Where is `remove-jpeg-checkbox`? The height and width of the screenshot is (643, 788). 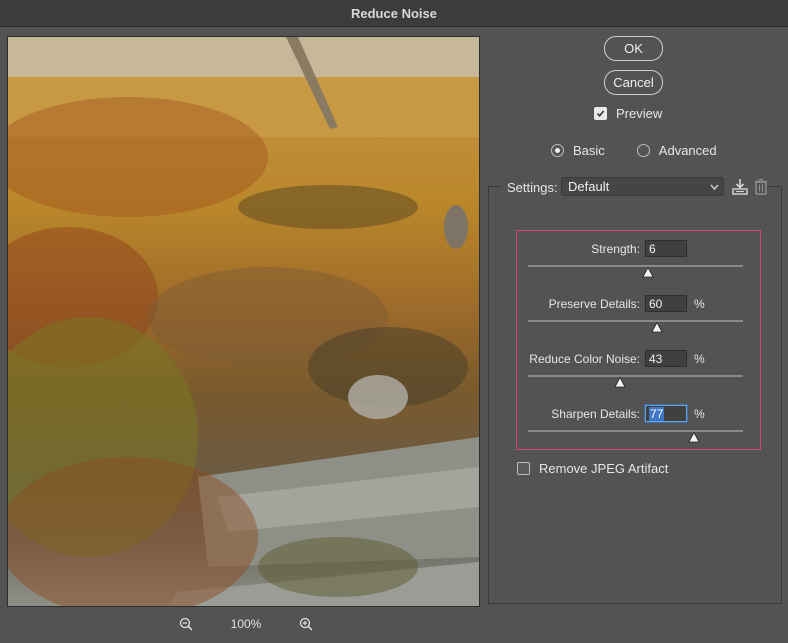
remove-jpeg-checkbox is located at coordinates (523, 468).